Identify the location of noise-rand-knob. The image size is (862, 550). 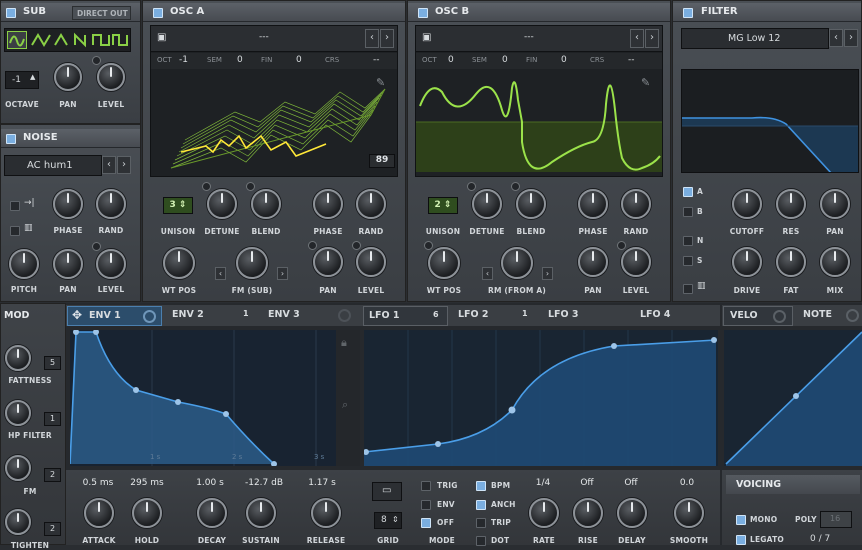
(111, 204).